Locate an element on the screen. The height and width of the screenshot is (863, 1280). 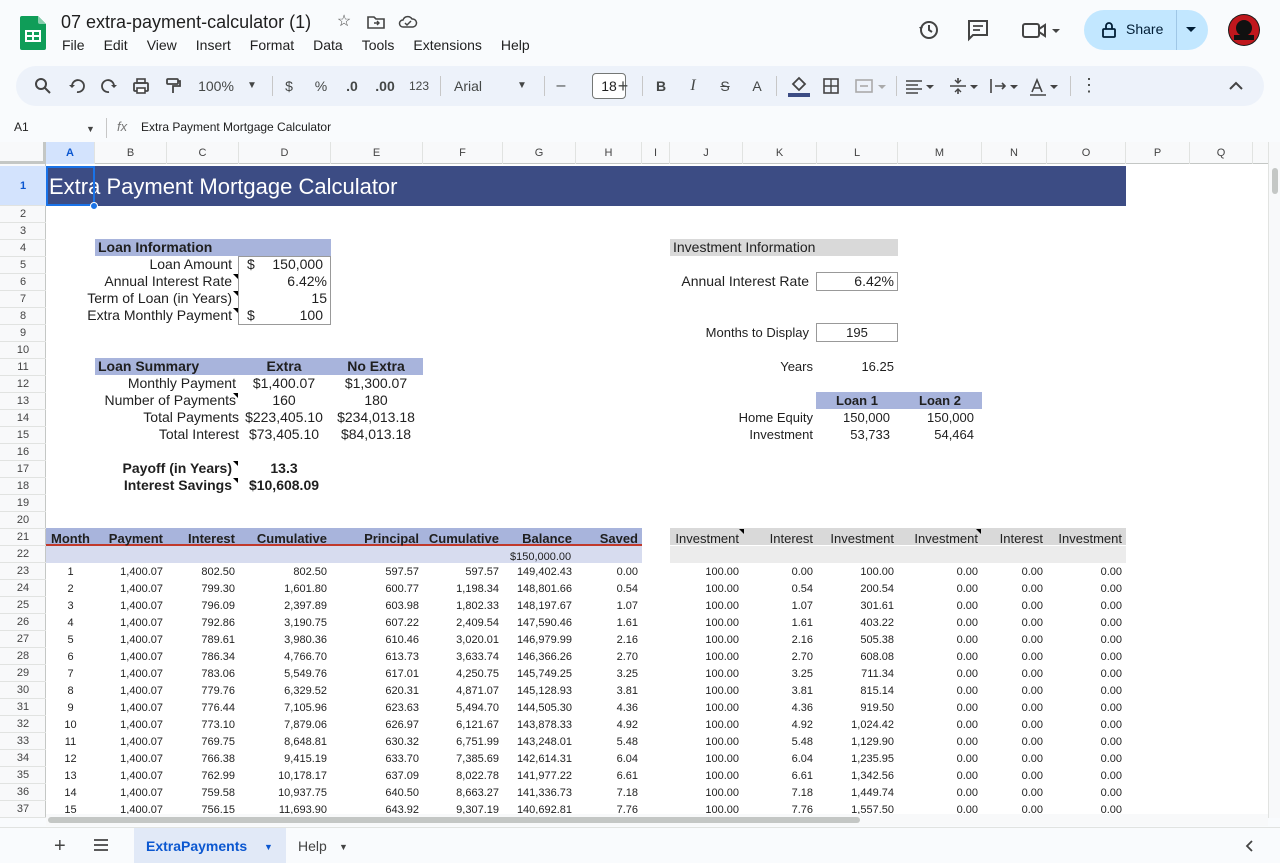
menu-file: File is located at coordinates (73, 47).